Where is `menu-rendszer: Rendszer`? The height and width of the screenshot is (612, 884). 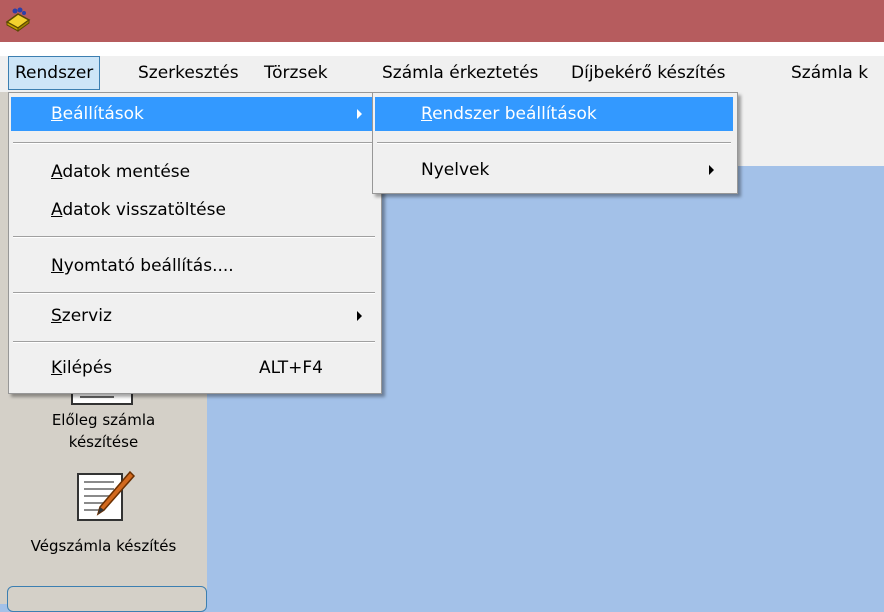
menu-rendszer: Rendszer is located at coordinates (54, 73).